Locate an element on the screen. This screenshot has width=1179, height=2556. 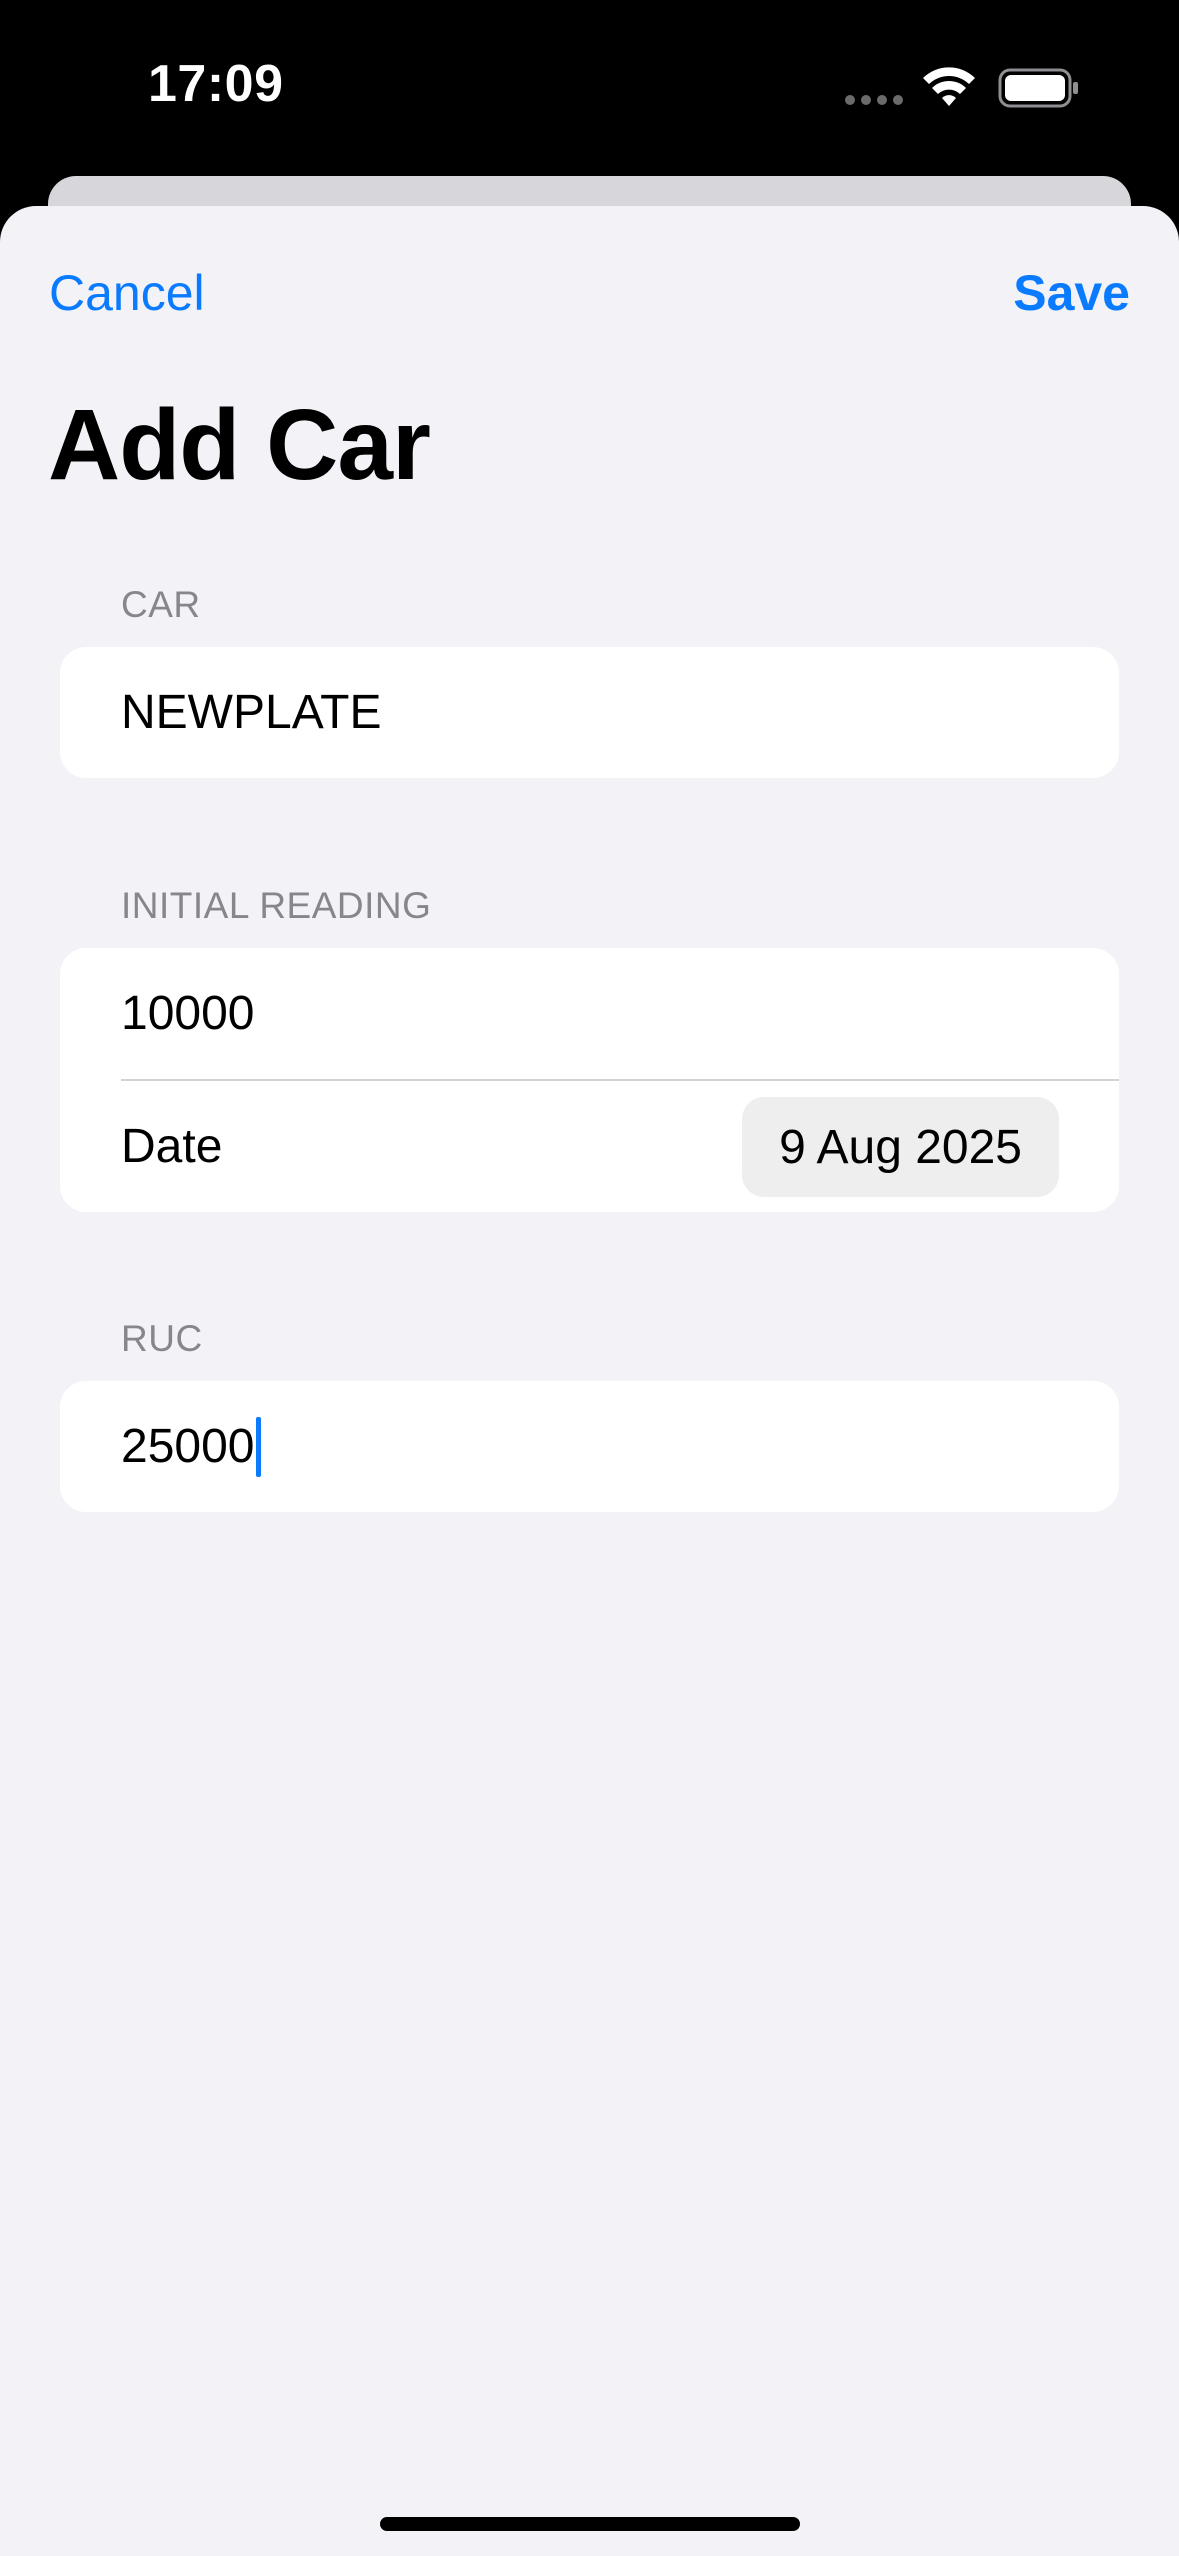
status-time: 17:09 is located at coordinates (216, 84).